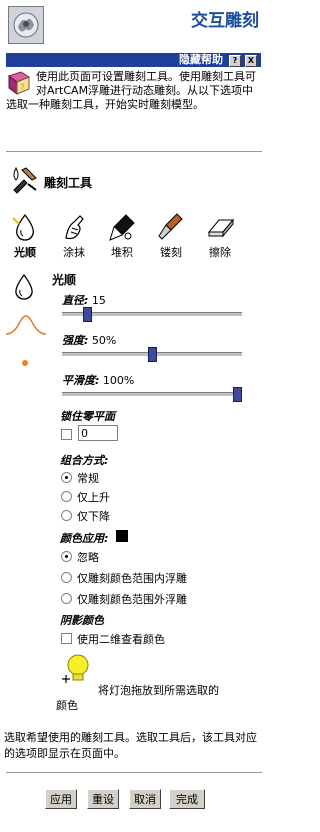  What do you see at coordinates (152, 314) in the screenshot?
I see `diameter-slider` at bounding box center [152, 314].